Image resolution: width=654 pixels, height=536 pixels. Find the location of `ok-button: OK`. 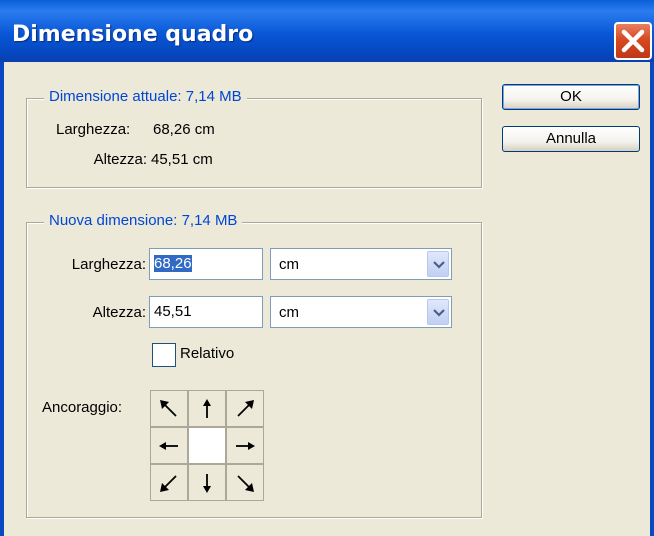

ok-button: OK is located at coordinates (571, 97).